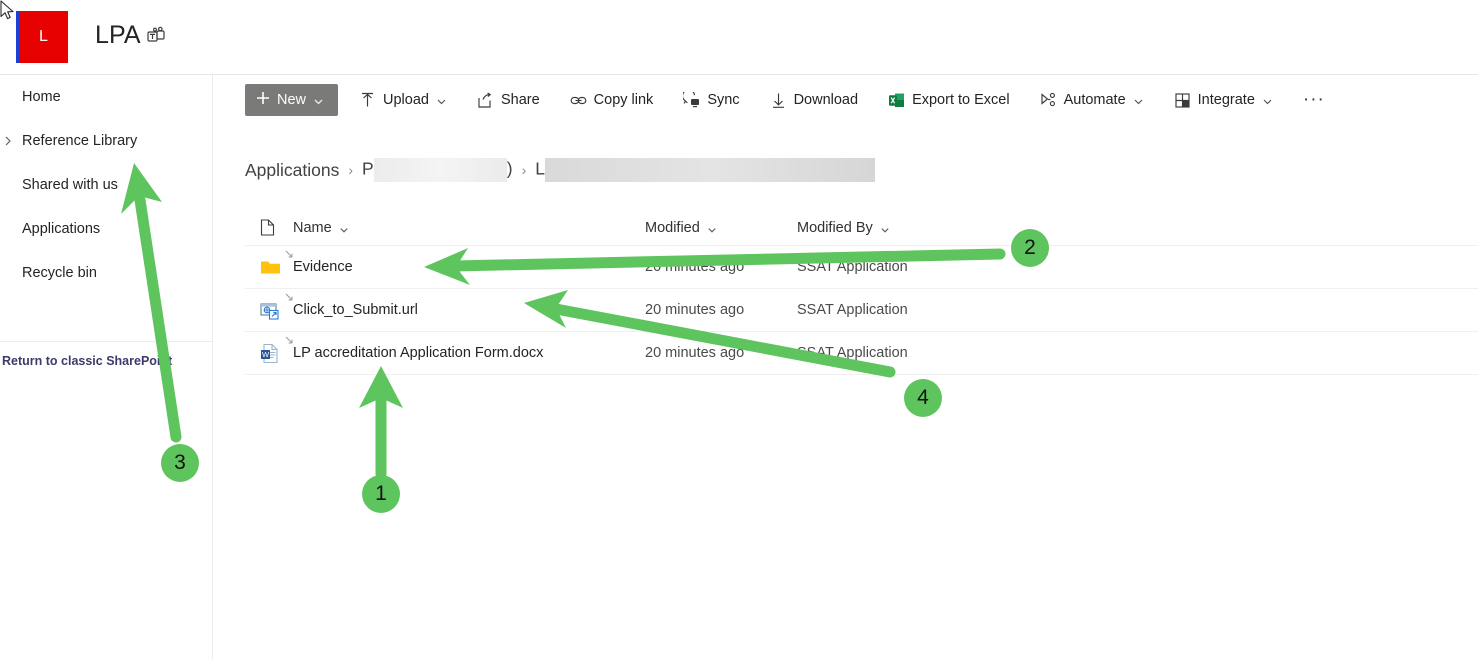 The height and width of the screenshot is (659, 1478). What do you see at coordinates (41, 97) in the screenshot?
I see `sidebar-item-label: Home` at bounding box center [41, 97].